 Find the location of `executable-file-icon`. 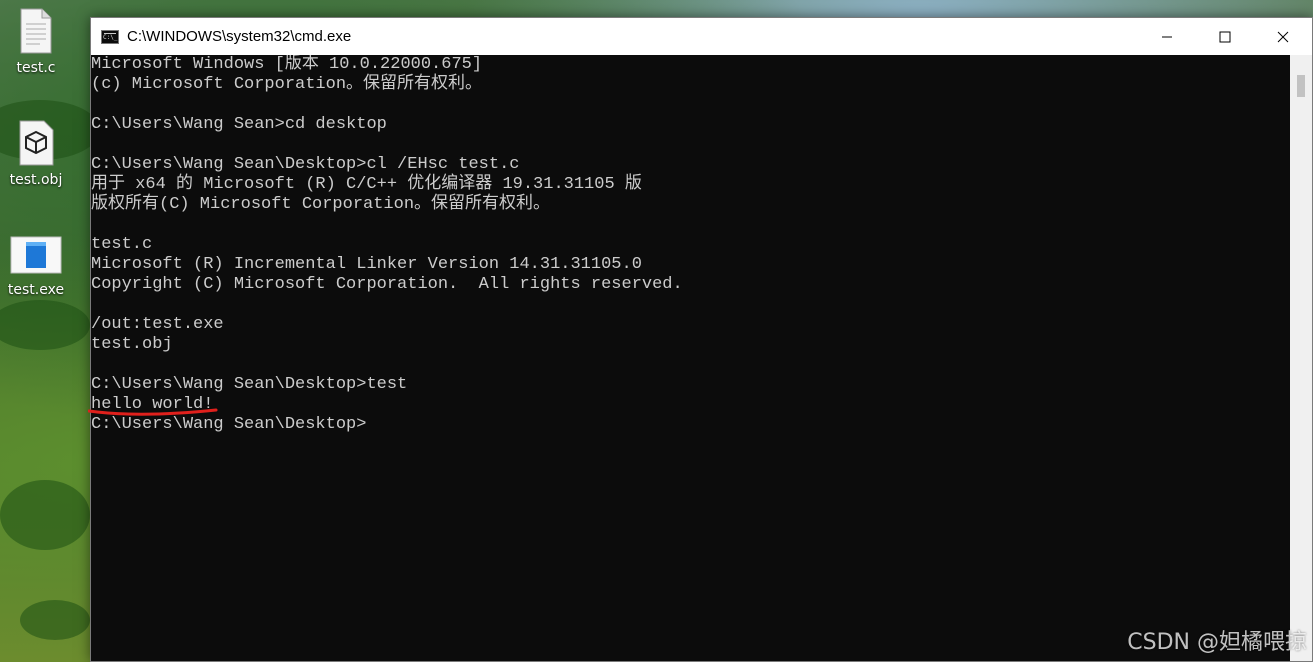

executable-file-icon is located at coordinates (36, 257).